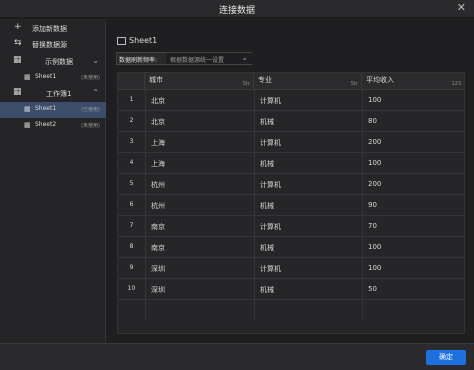 This screenshot has width=474, height=370. What do you see at coordinates (95, 92) in the screenshot?
I see `chevron-up-icon: ⌃` at bounding box center [95, 92].